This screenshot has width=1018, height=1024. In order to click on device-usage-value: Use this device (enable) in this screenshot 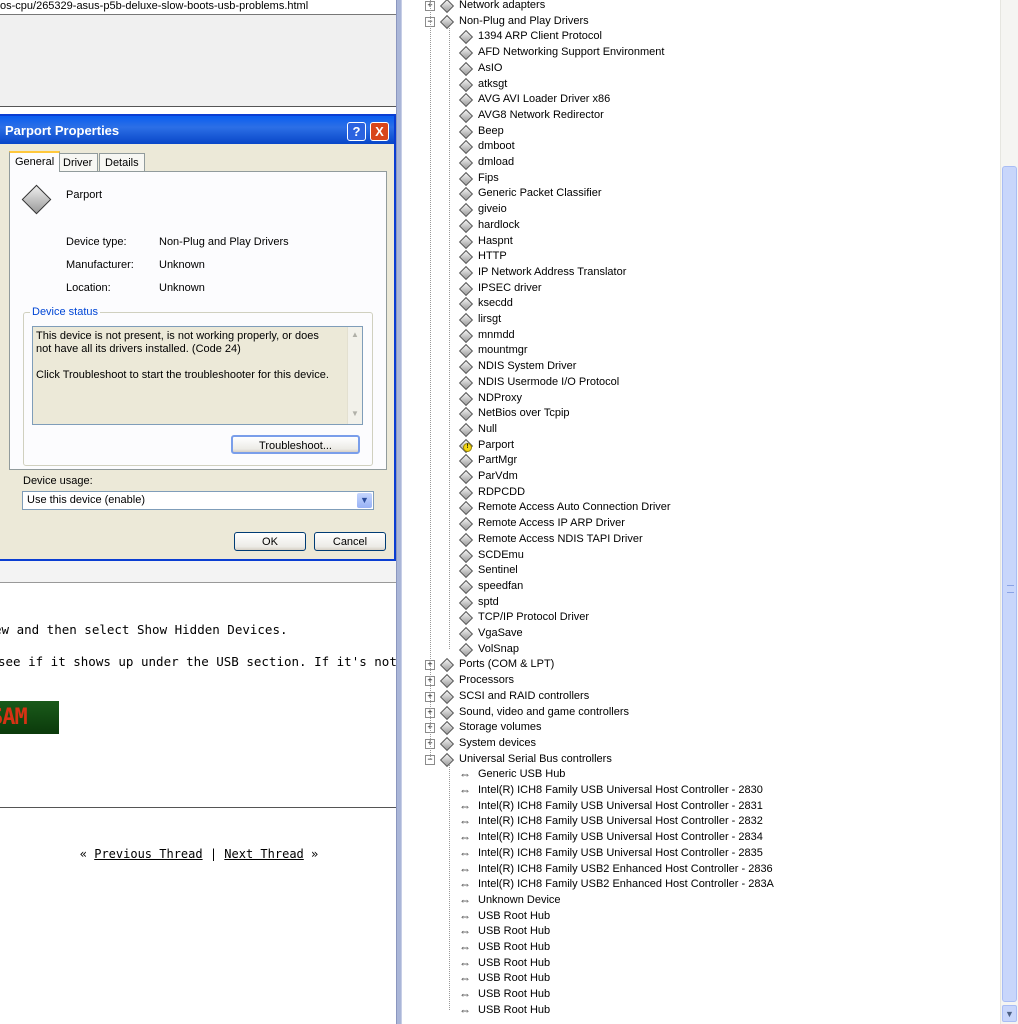, I will do `click(86, 500)`.